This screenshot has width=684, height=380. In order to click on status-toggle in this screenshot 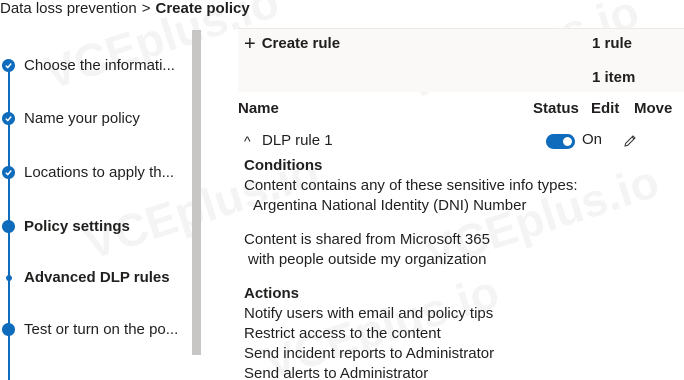, I will do `click(560, 141)`.